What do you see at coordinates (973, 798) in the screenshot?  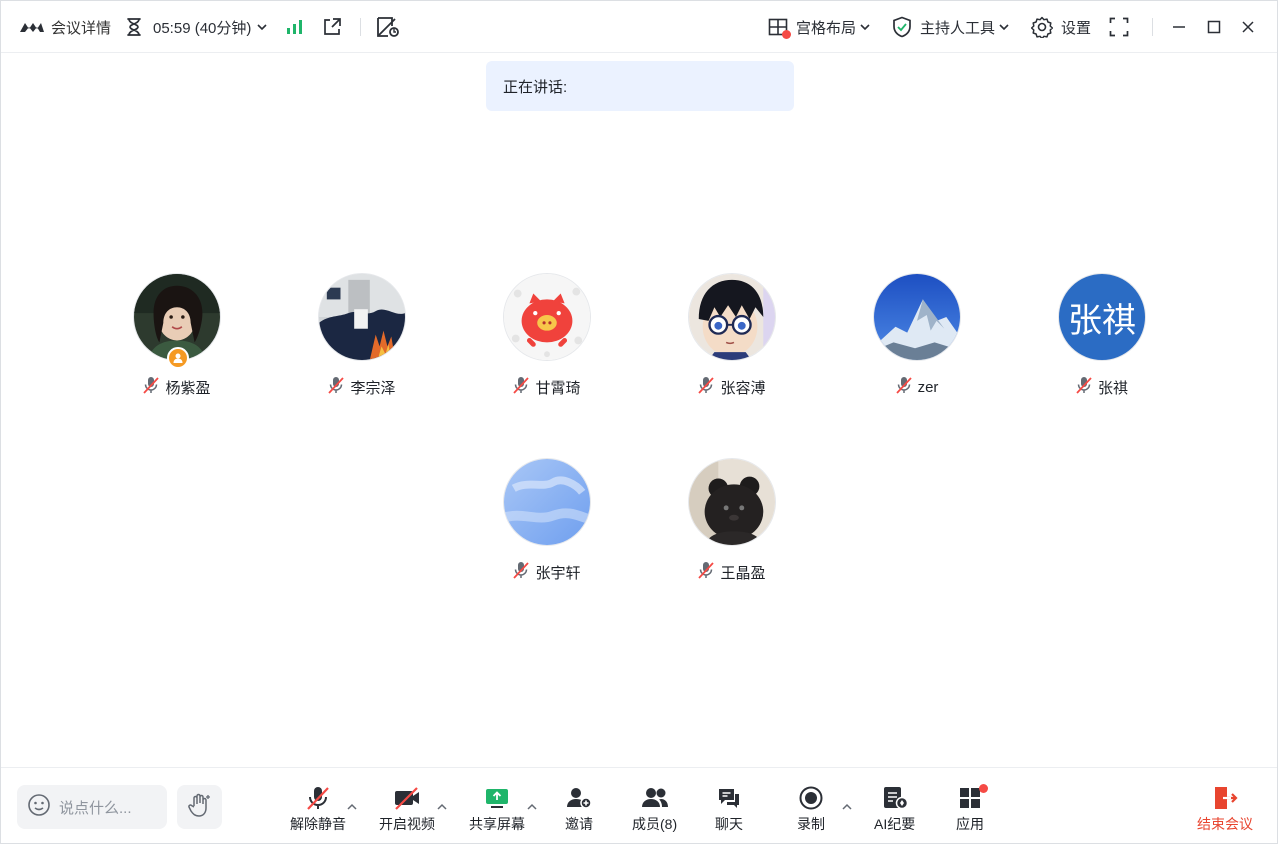 I see `apps-grid-icon` at bounding box center [973, 798].